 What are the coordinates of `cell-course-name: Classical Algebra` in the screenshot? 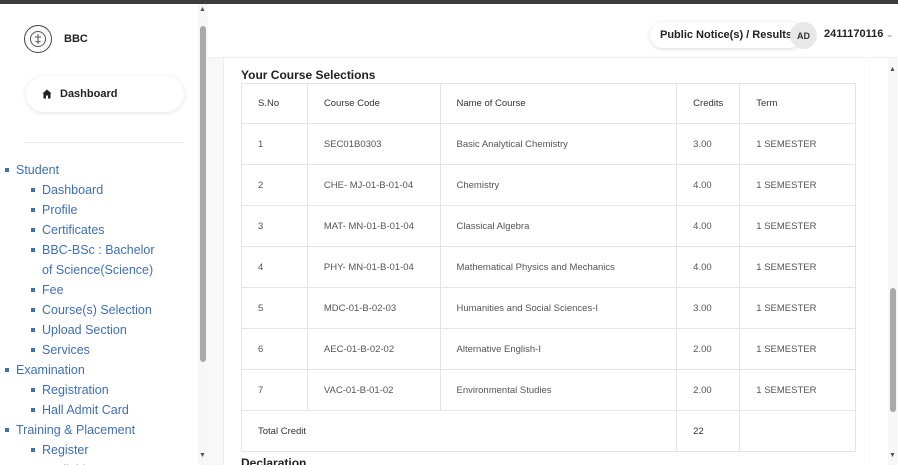 It's located at (558, 226).